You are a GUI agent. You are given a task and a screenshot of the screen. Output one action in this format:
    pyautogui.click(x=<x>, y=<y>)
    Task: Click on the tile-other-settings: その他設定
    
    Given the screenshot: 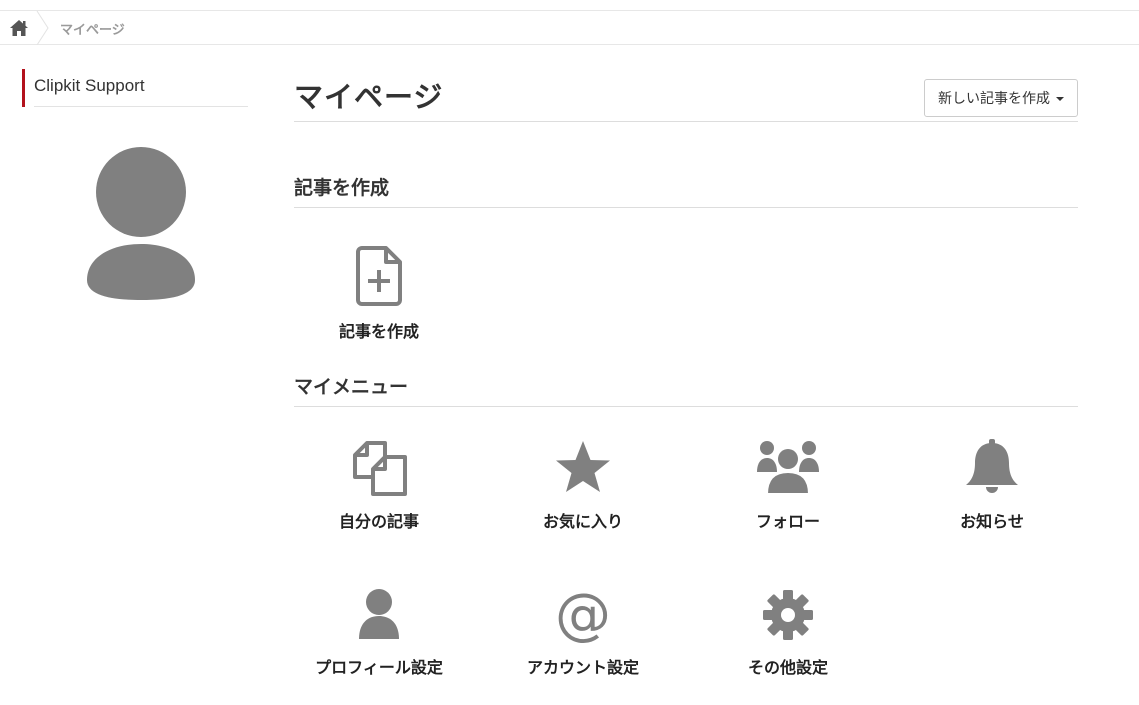 What is the action you would take?
    pyautogui.click(x=788, y=631)
    